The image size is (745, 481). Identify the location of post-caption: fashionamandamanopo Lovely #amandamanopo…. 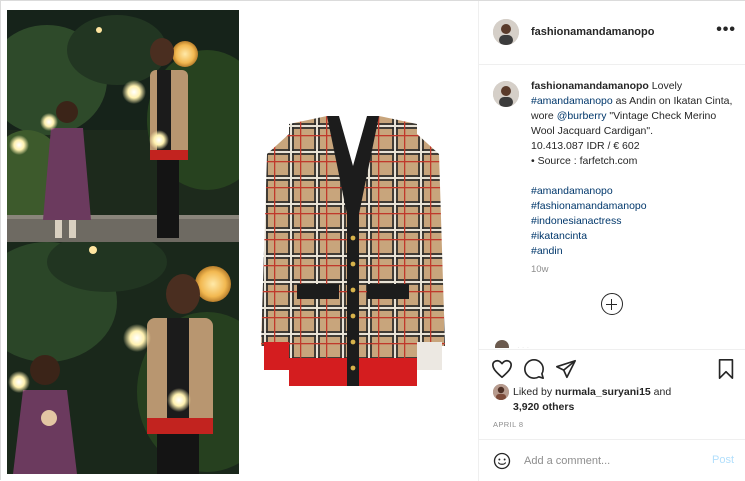
(614, 169).